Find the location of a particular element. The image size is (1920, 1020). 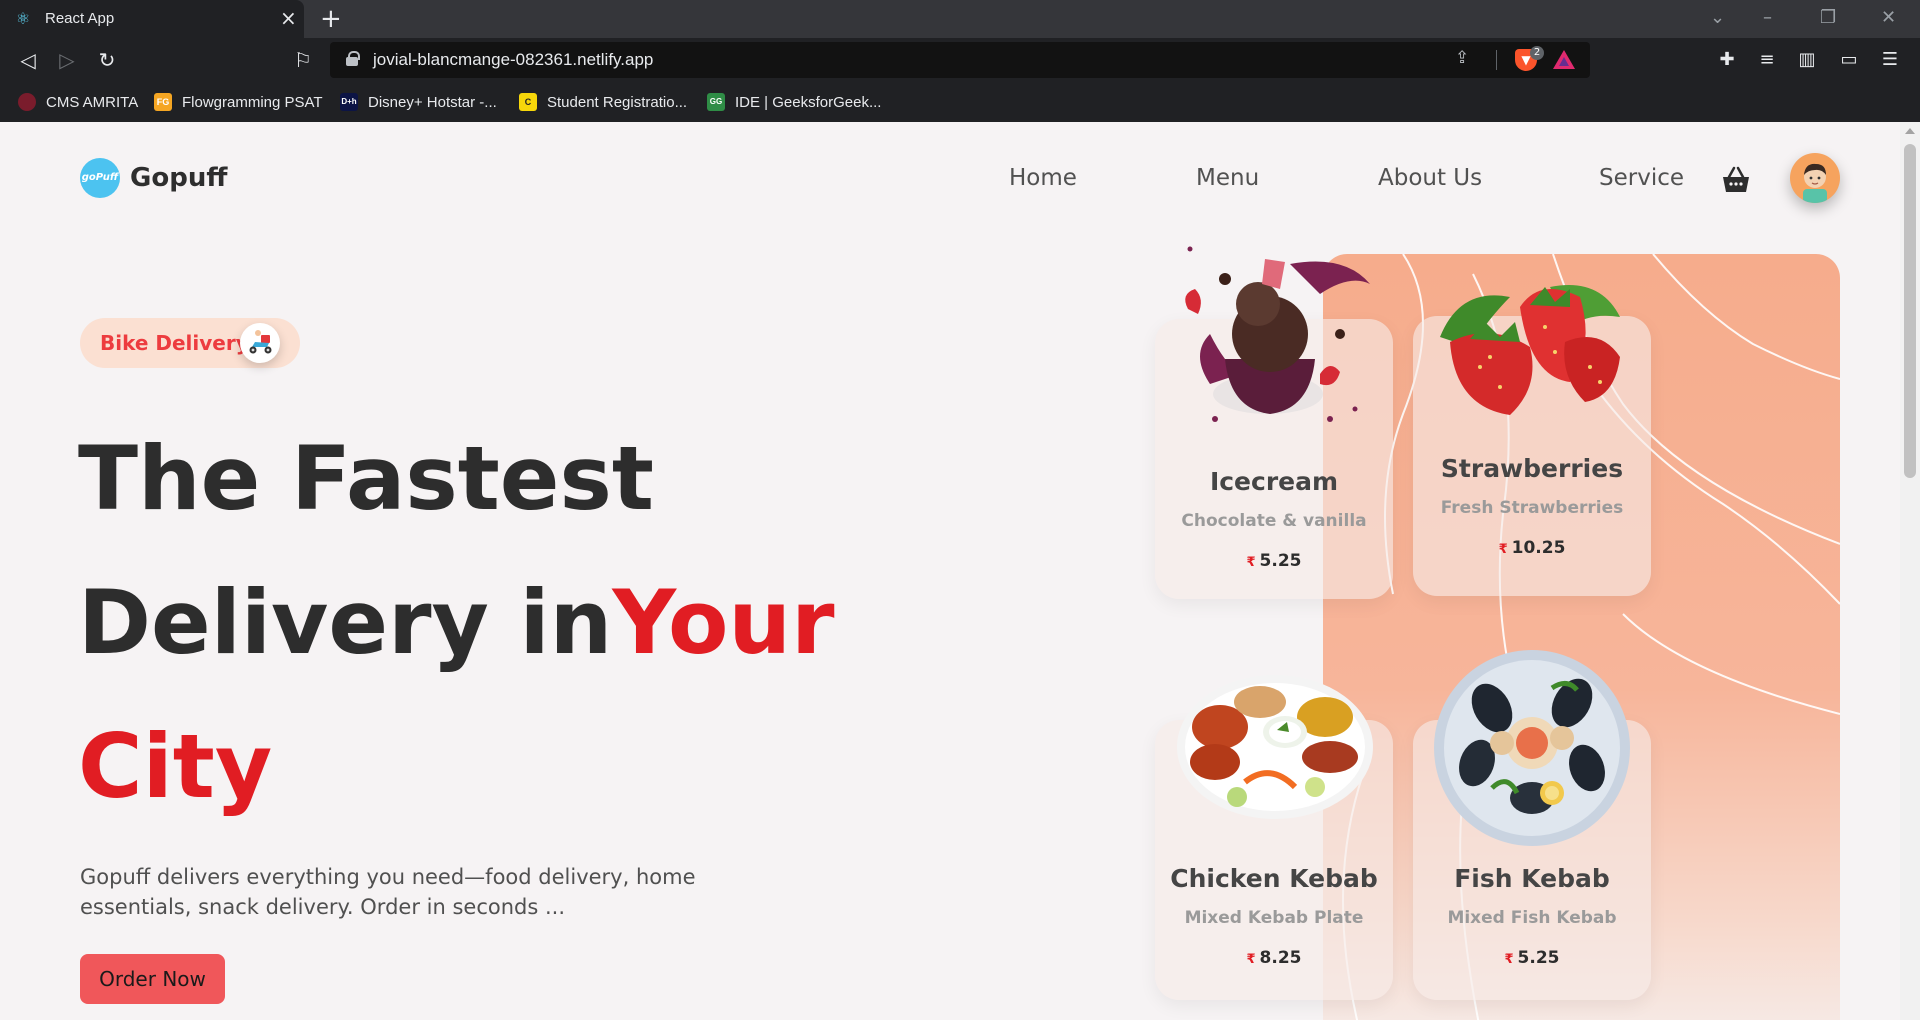

chicken-kebab-image is located at coordinates (1275, 747).